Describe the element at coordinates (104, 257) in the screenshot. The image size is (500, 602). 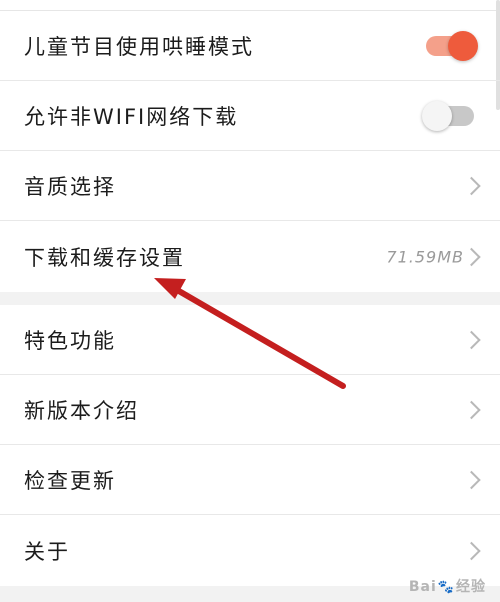
I see `download-cache-label: 下载和缓存设置` at that location.